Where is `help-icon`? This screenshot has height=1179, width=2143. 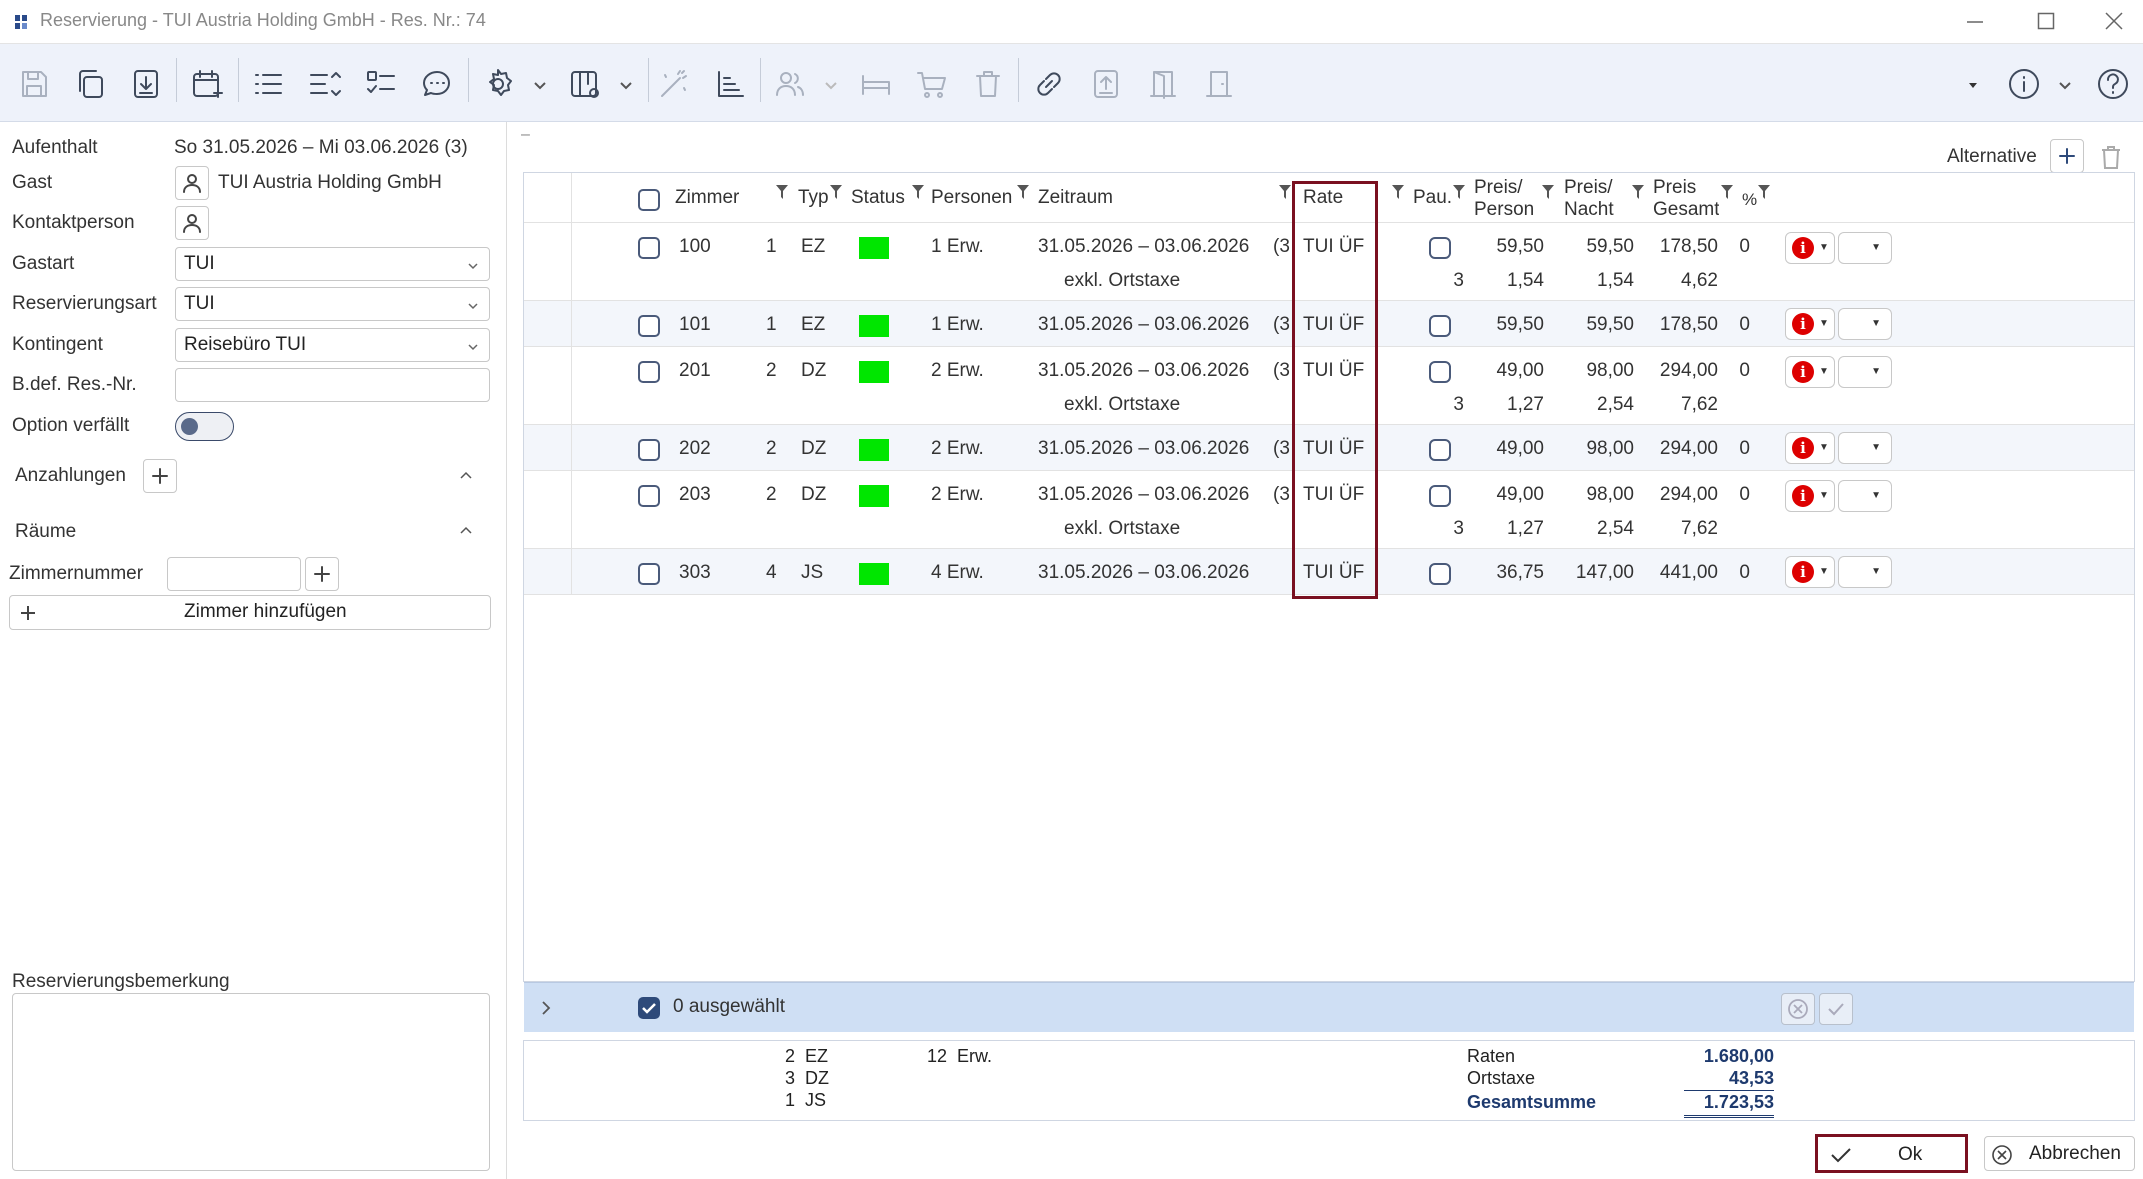 help-icon is located at coordinates (2113, 84).